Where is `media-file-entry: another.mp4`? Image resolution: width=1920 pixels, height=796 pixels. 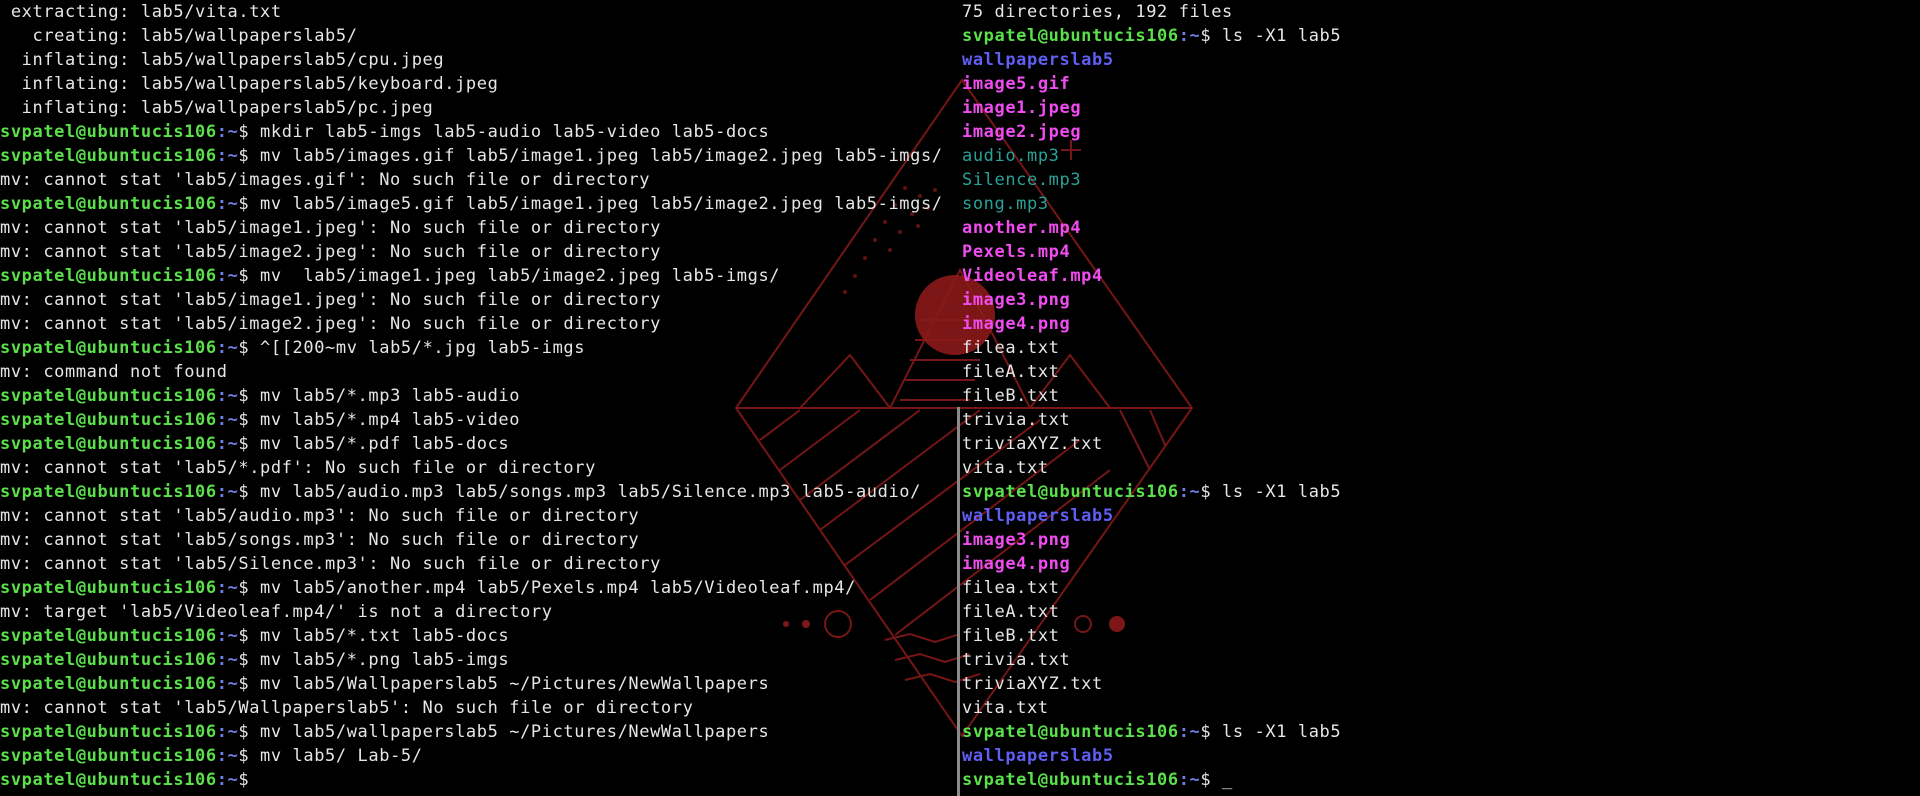 media-file-entry: another.mp4 is located at coordinates (1441, 228).